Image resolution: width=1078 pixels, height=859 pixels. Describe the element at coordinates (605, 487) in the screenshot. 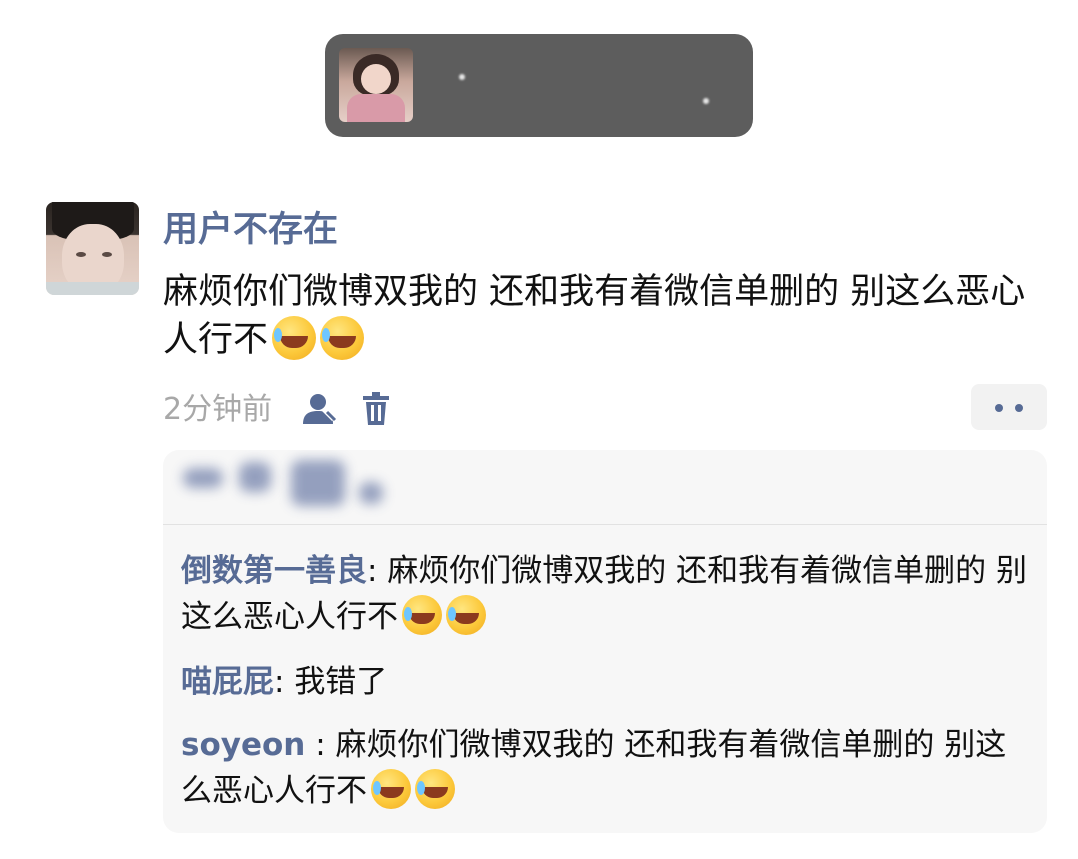

I see `likes-row` at that location.